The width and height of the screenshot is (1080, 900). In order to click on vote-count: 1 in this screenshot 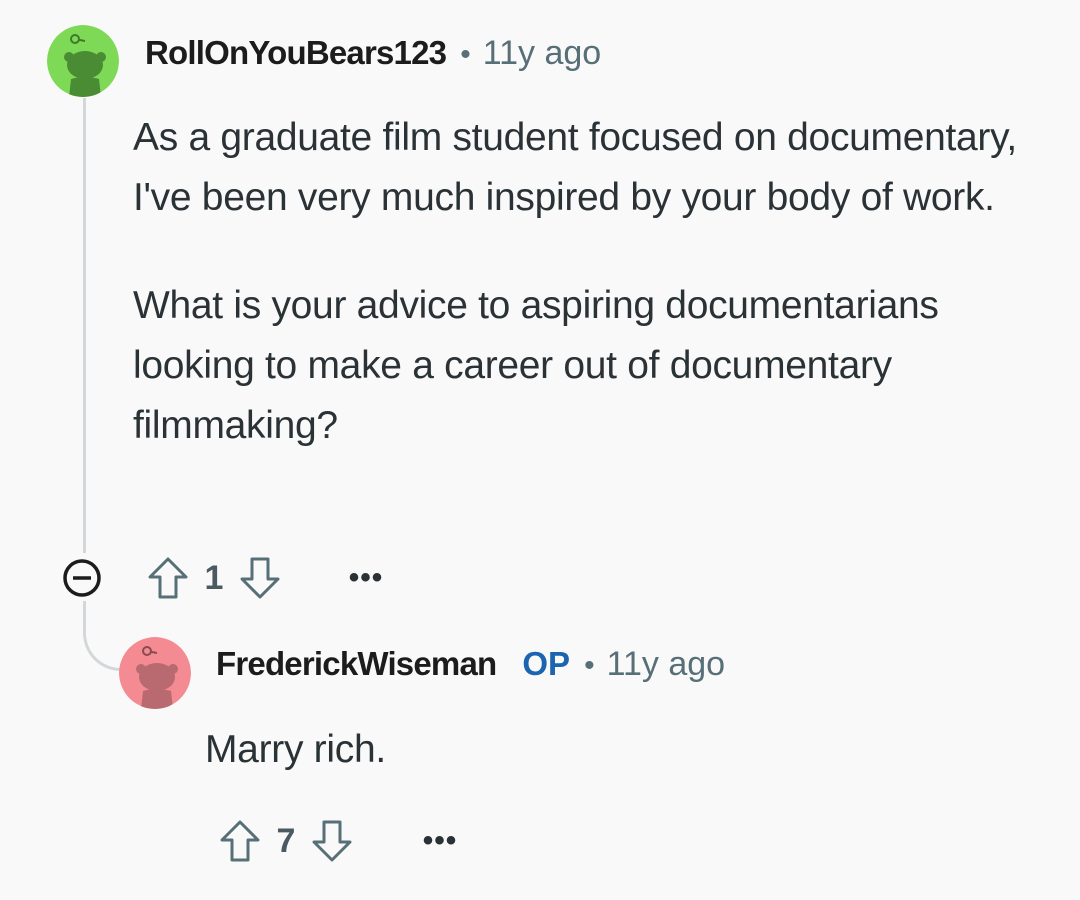, I will do `click(214, 577)`.